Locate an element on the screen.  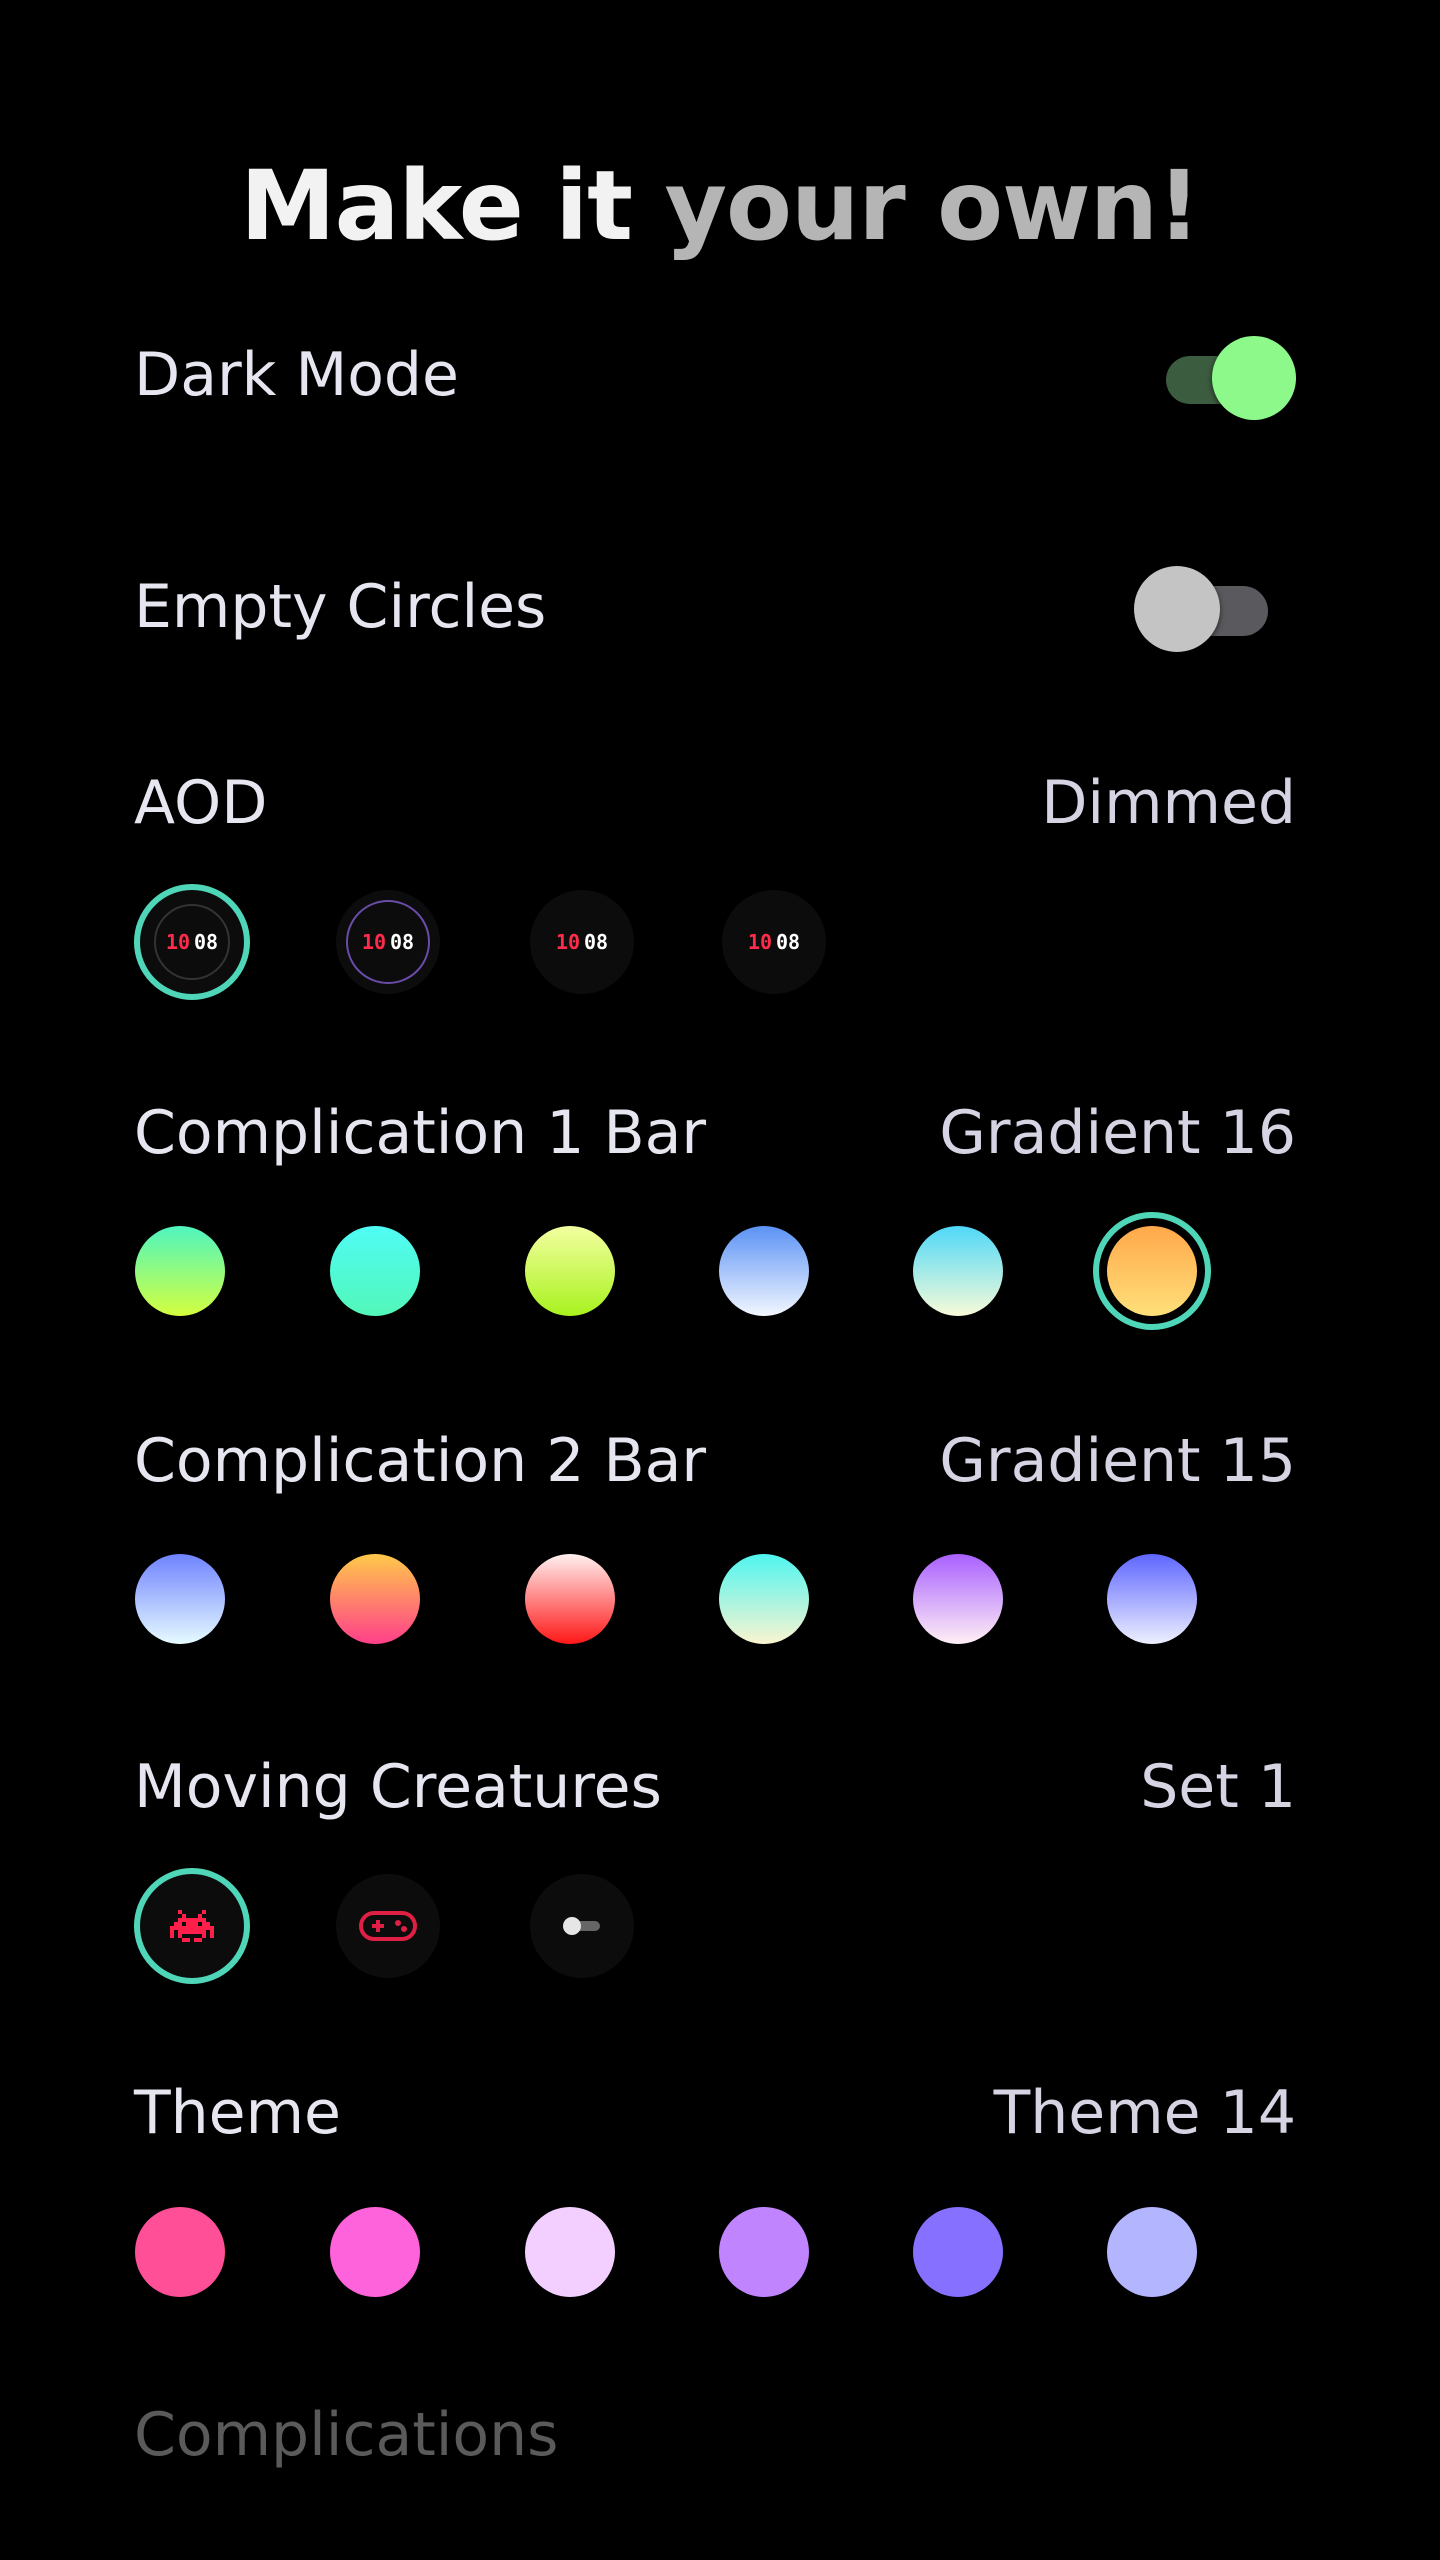
aod-minimal-preview-icon: 10 08 is located at coordinates (582, 942).